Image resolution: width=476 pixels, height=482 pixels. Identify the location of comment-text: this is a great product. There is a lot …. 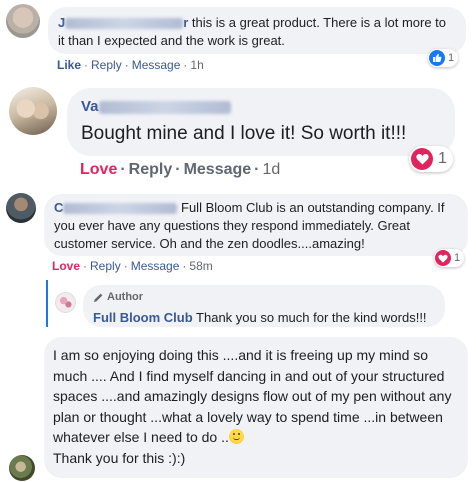
(317, 22).